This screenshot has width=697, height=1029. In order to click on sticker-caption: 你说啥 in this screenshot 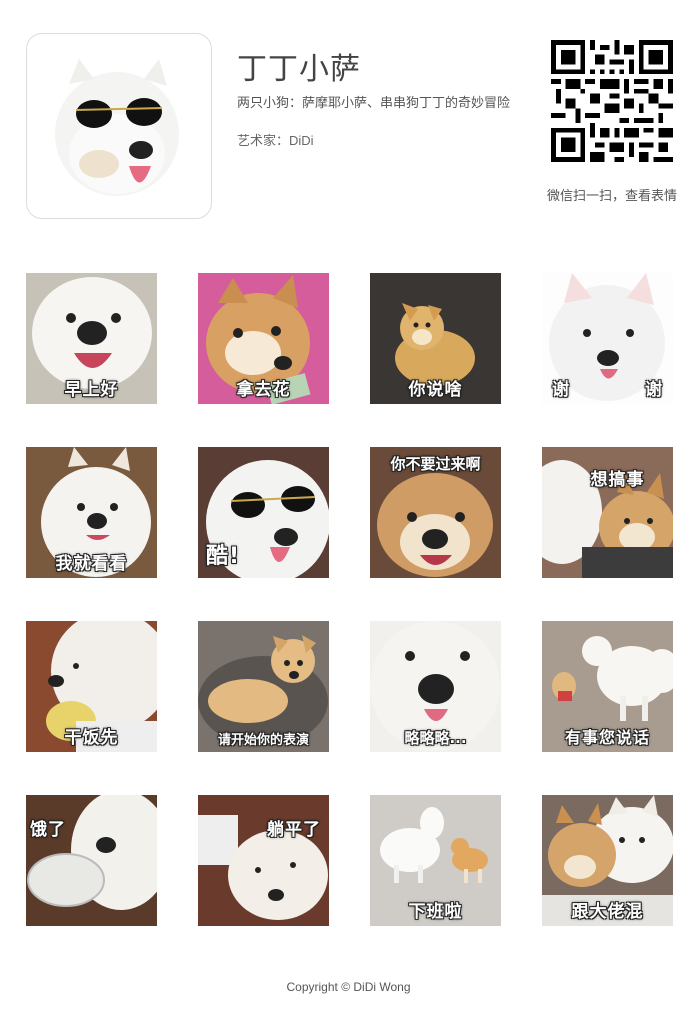, I will do `click(435, 390)`.